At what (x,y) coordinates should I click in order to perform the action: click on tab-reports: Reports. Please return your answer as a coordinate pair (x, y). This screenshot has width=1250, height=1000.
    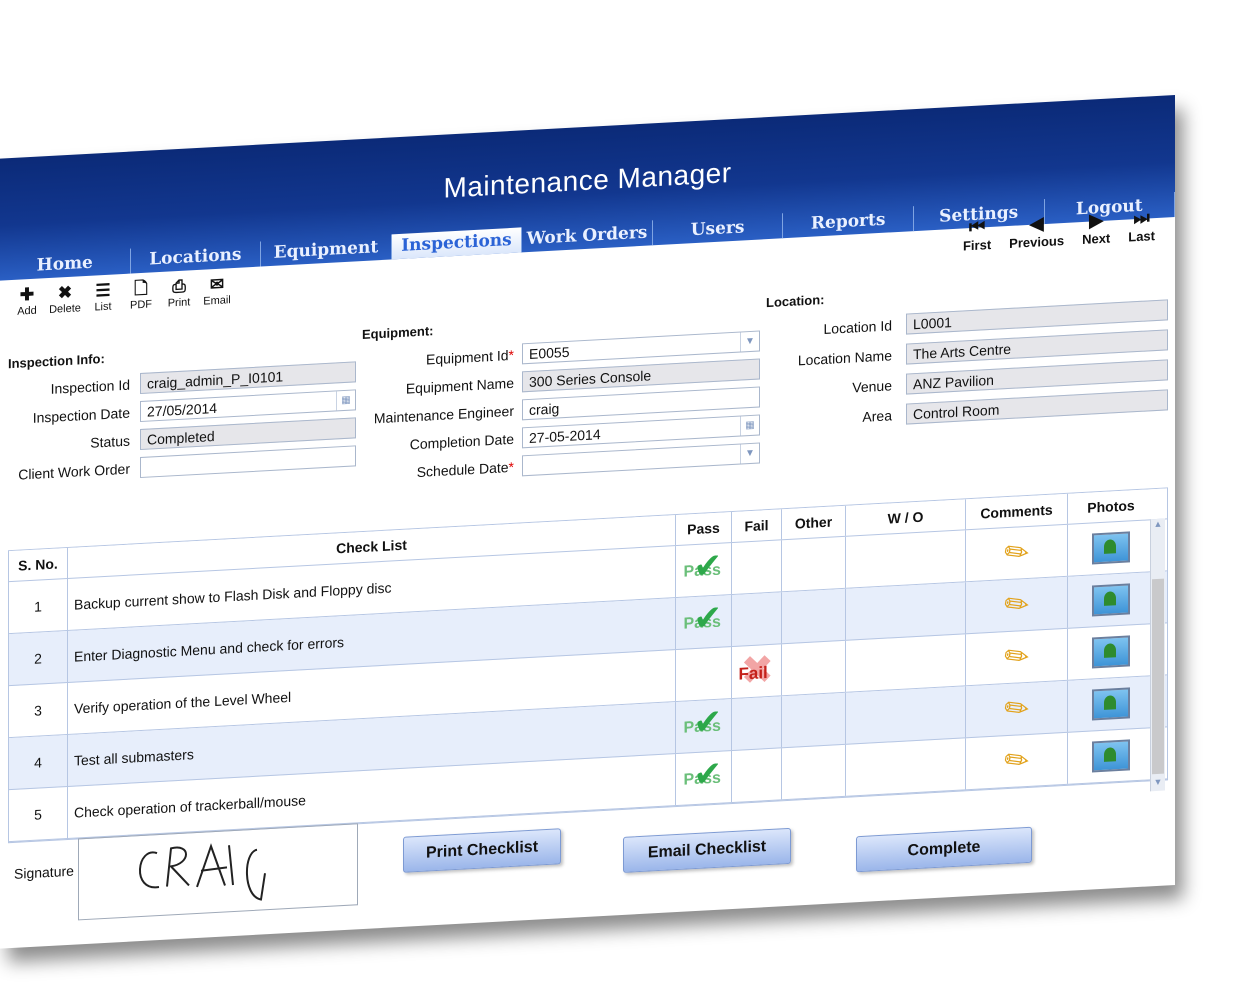
    Looking at the image, I should click on (848, 222).